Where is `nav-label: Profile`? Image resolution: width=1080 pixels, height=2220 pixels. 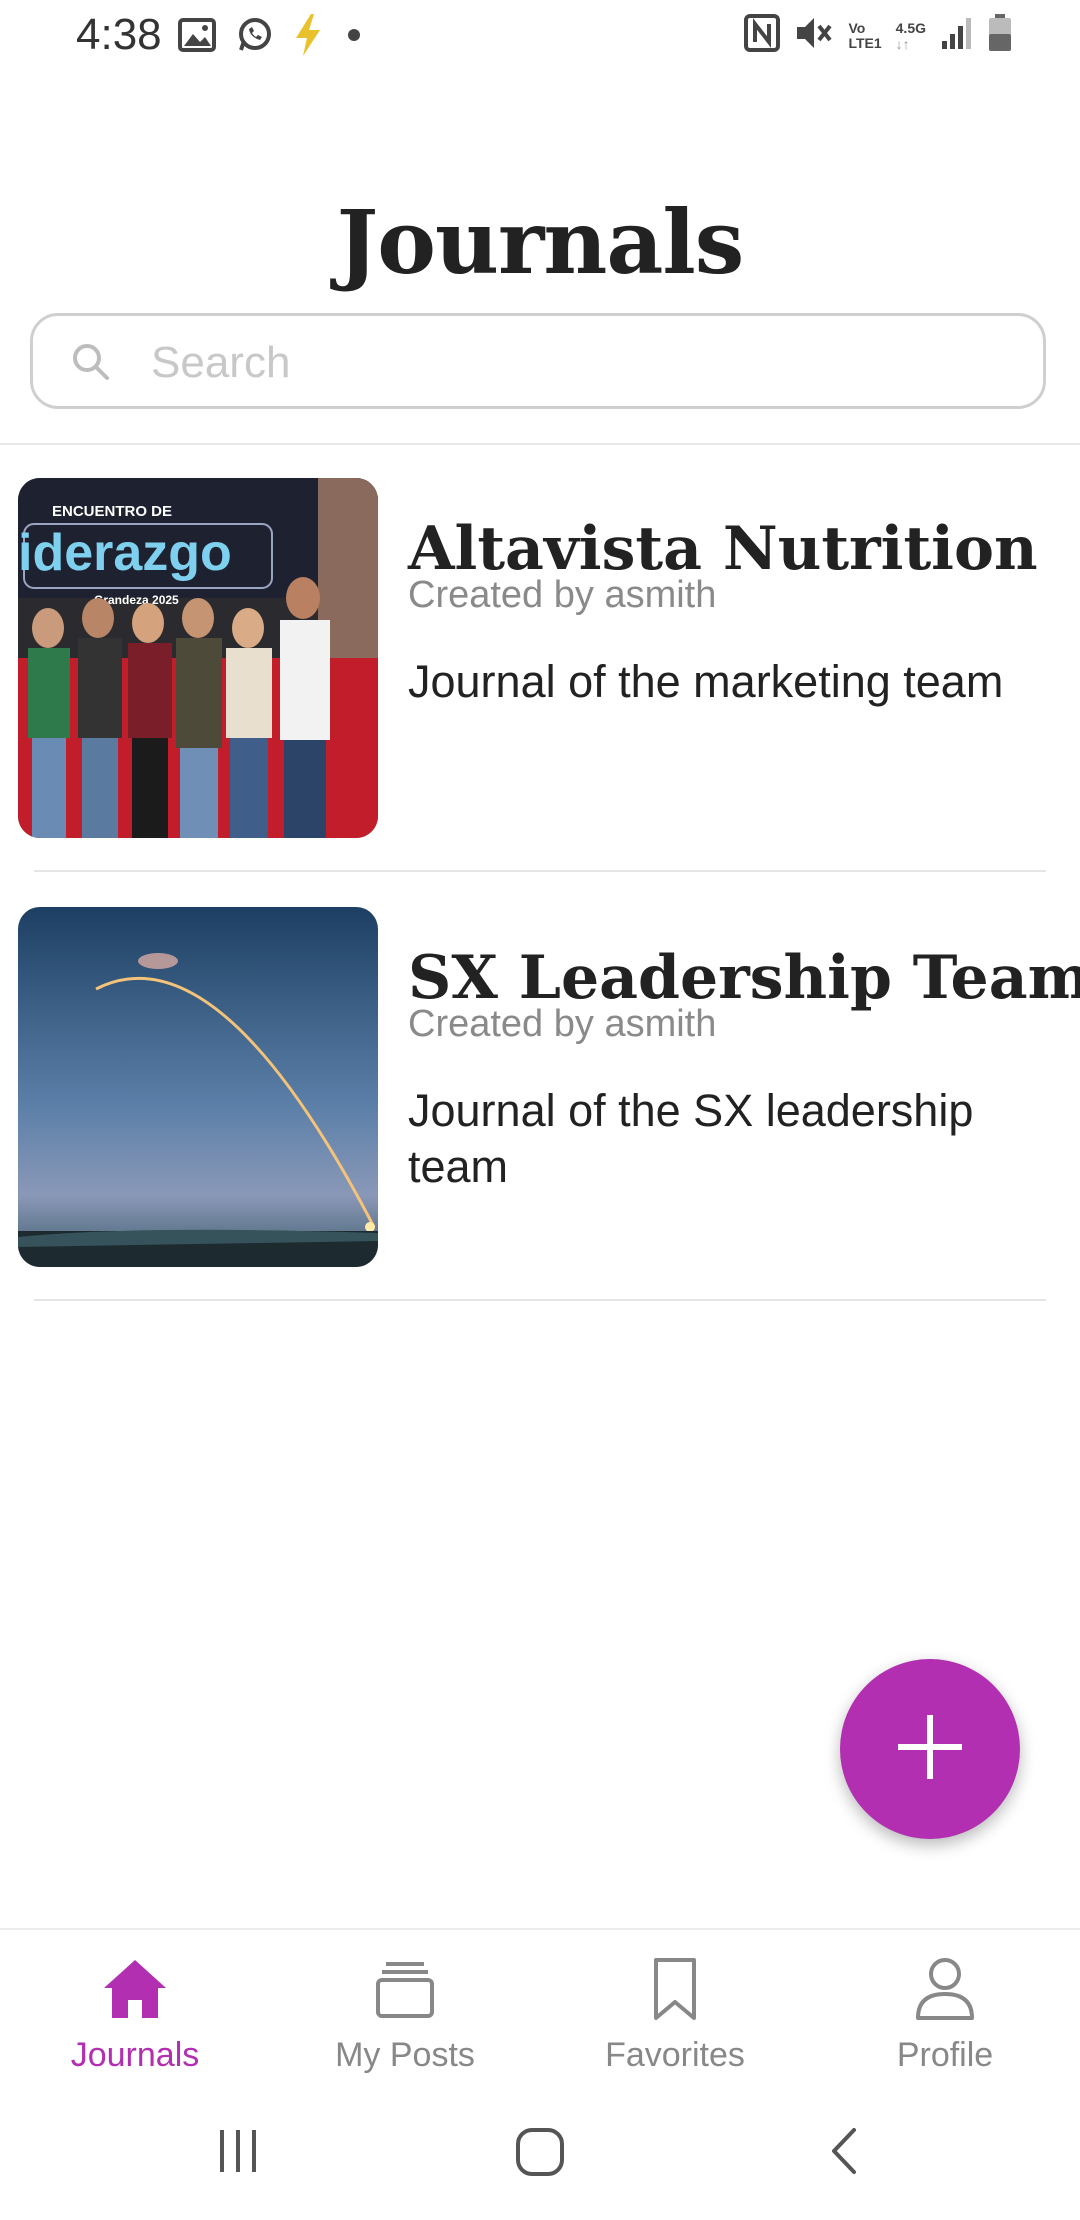 nav-label: Profile is located at coordinates (945, 2055).